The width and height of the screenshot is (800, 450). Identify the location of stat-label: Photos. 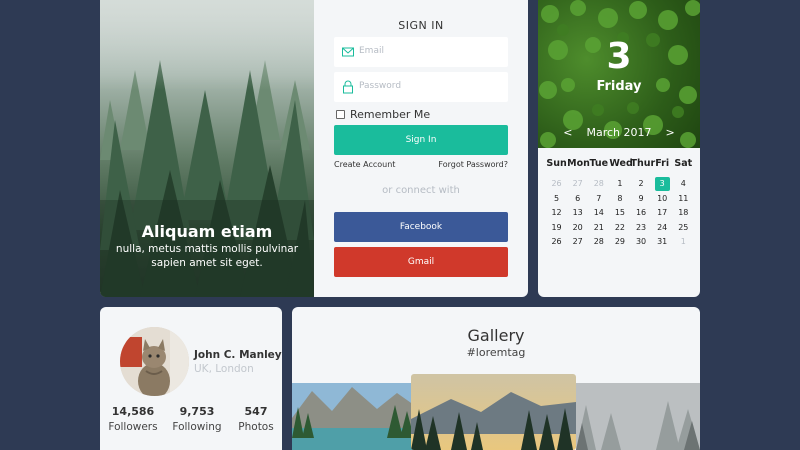
(256, 427).